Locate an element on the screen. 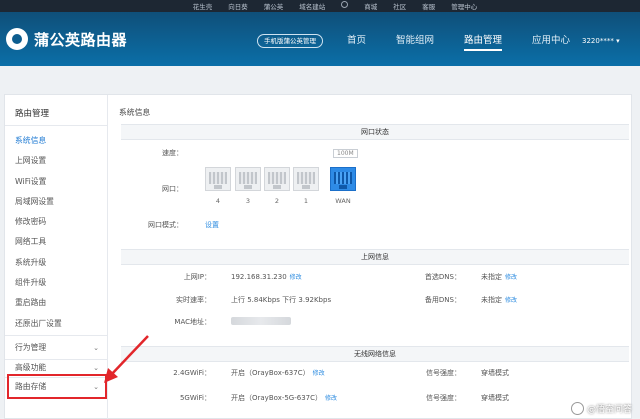 This screenshot has width=640, height=419. user-id: 3220**** is located at coordinates (598, 41).